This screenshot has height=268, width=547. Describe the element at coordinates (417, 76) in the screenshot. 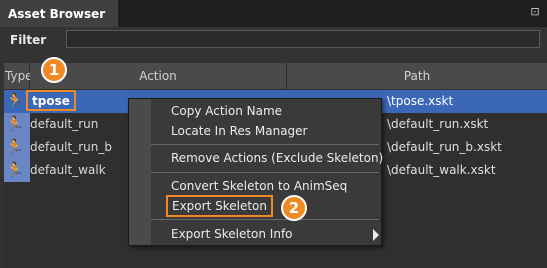

I see `column-header-path: Path` at that location.